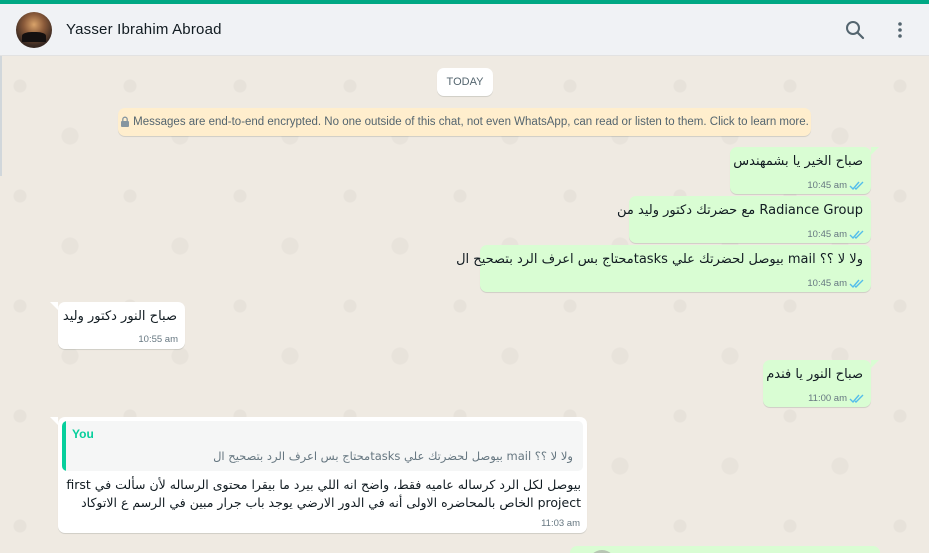 The image size is (929, 553). What do you see at coordinates (121, 325) in the screenshot?
I see `message-bubble: صباح النور دكتور وليد 10:55 am` at bounding box center [121, 325].